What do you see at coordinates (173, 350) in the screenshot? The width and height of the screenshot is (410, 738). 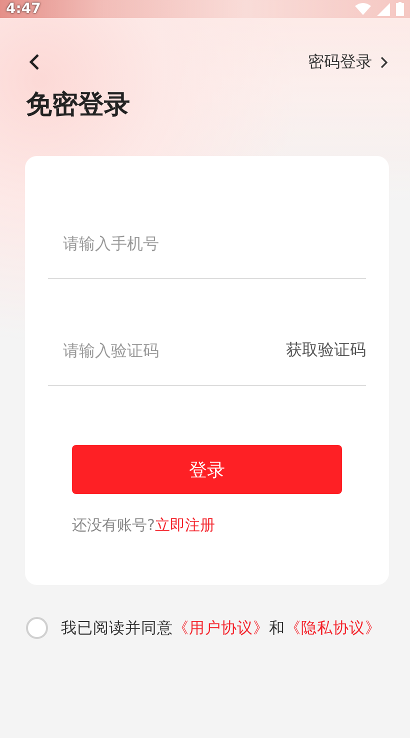 I see `code-input: 请输入验证码` at bounding box center [173, 350].